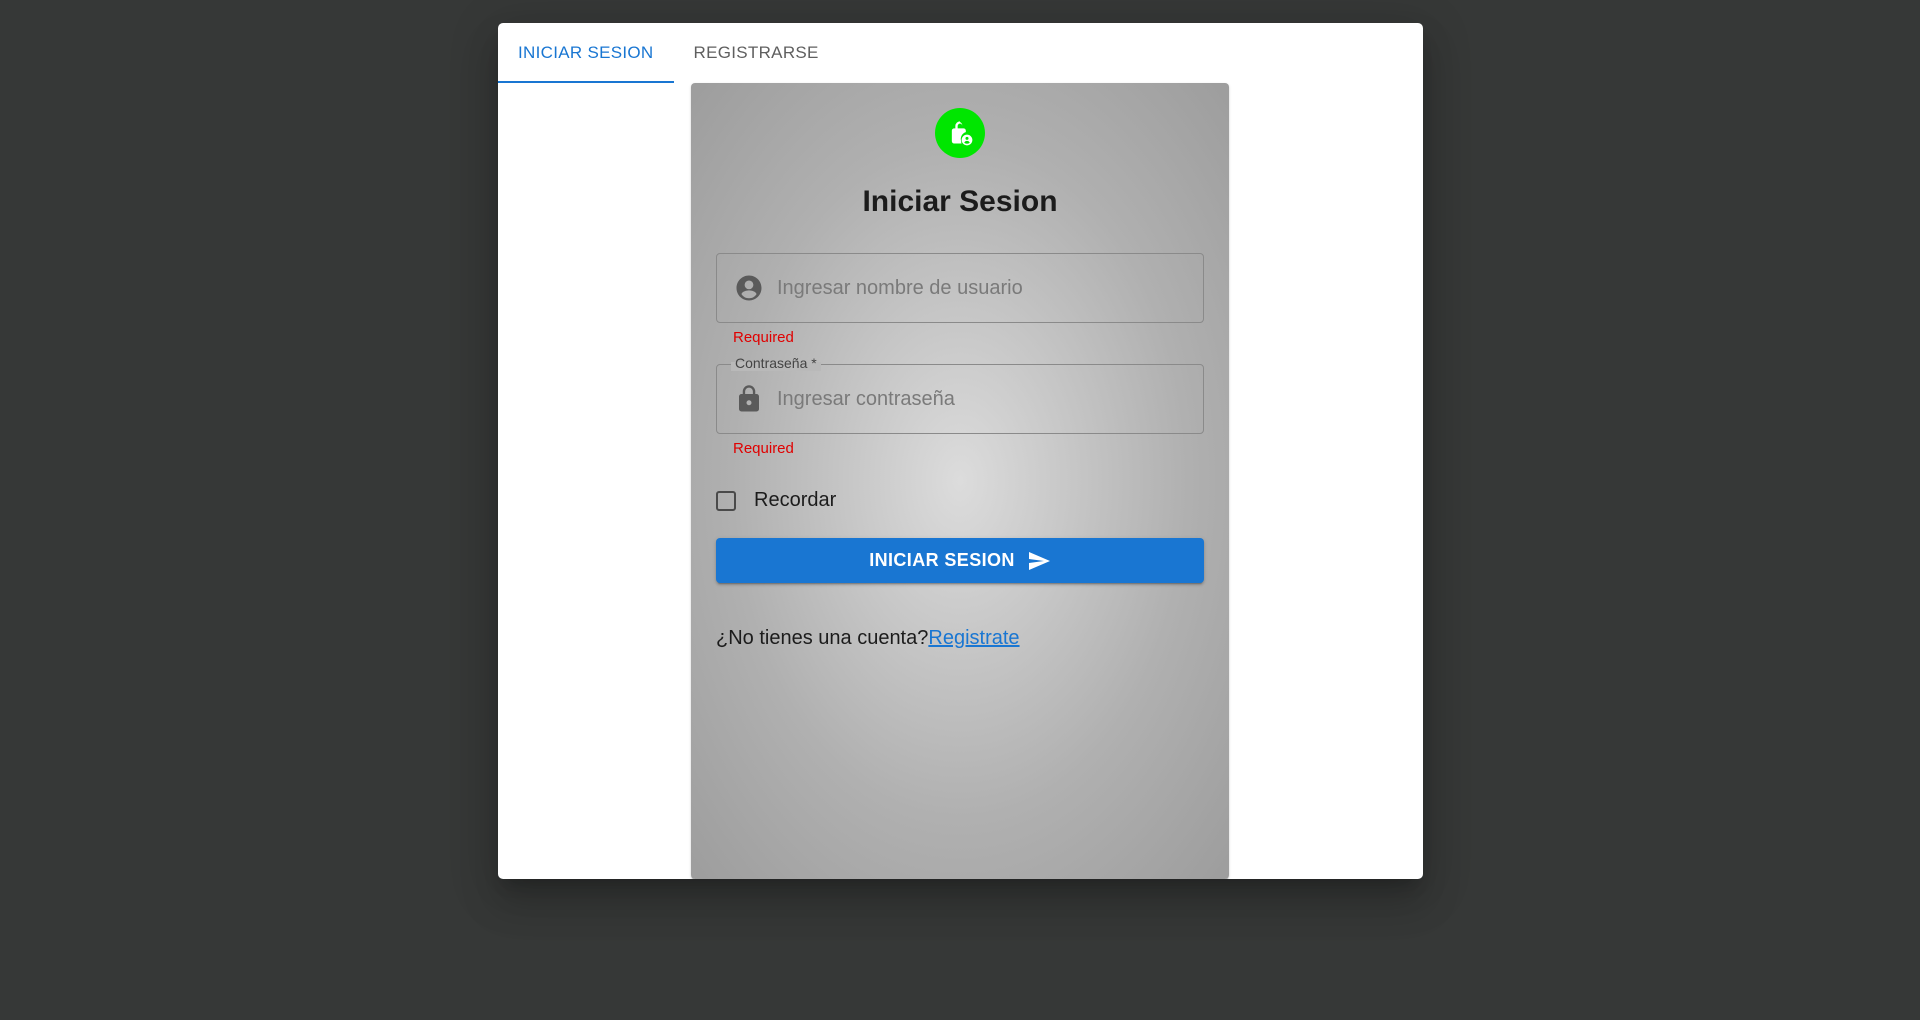  I want to click on auth-tabs: INICIAR SESION REGISTRARSE, so click(668, 53).